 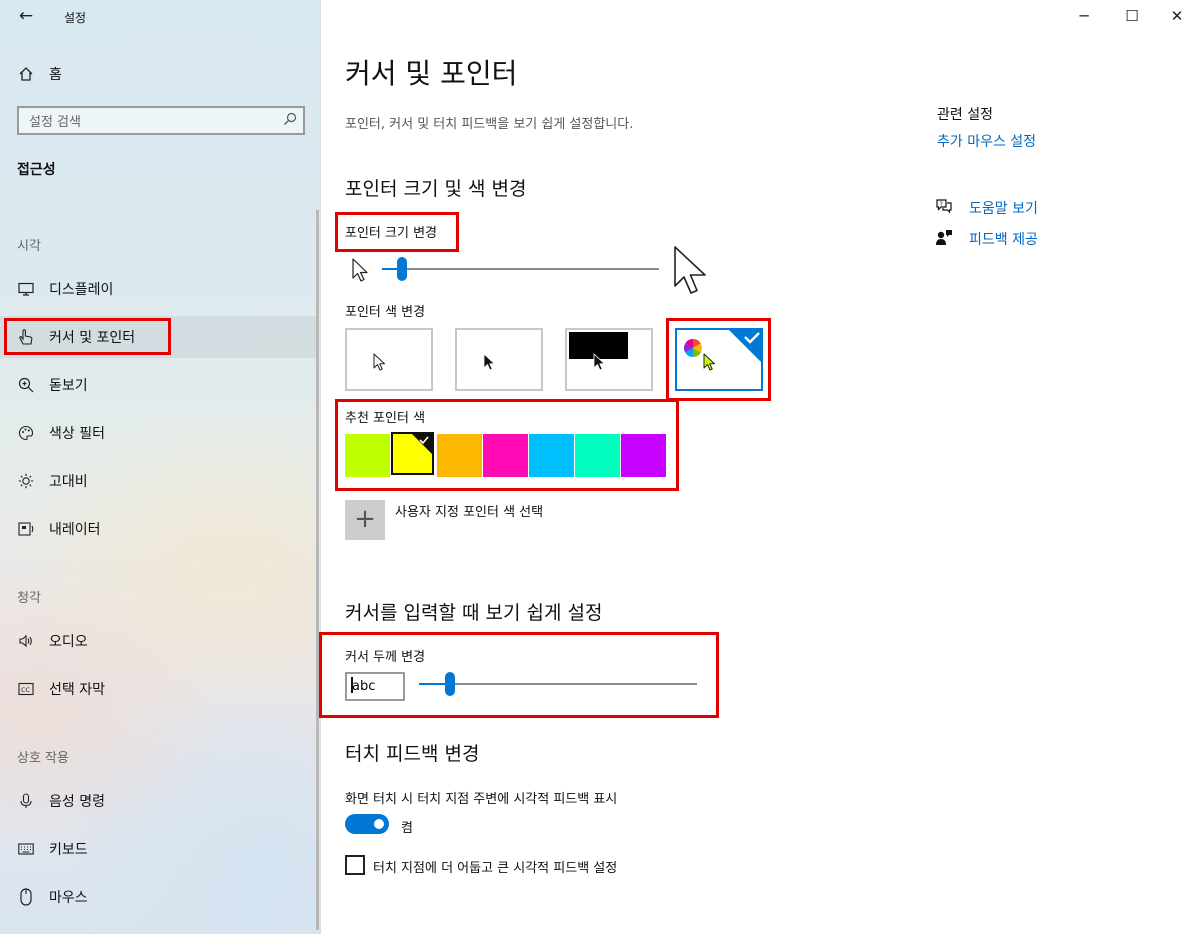 What do you see at coordinates (68, 642) in the screenshot?
I see `sidebar-item-label: 오디오` at bounding box center [68, 642].